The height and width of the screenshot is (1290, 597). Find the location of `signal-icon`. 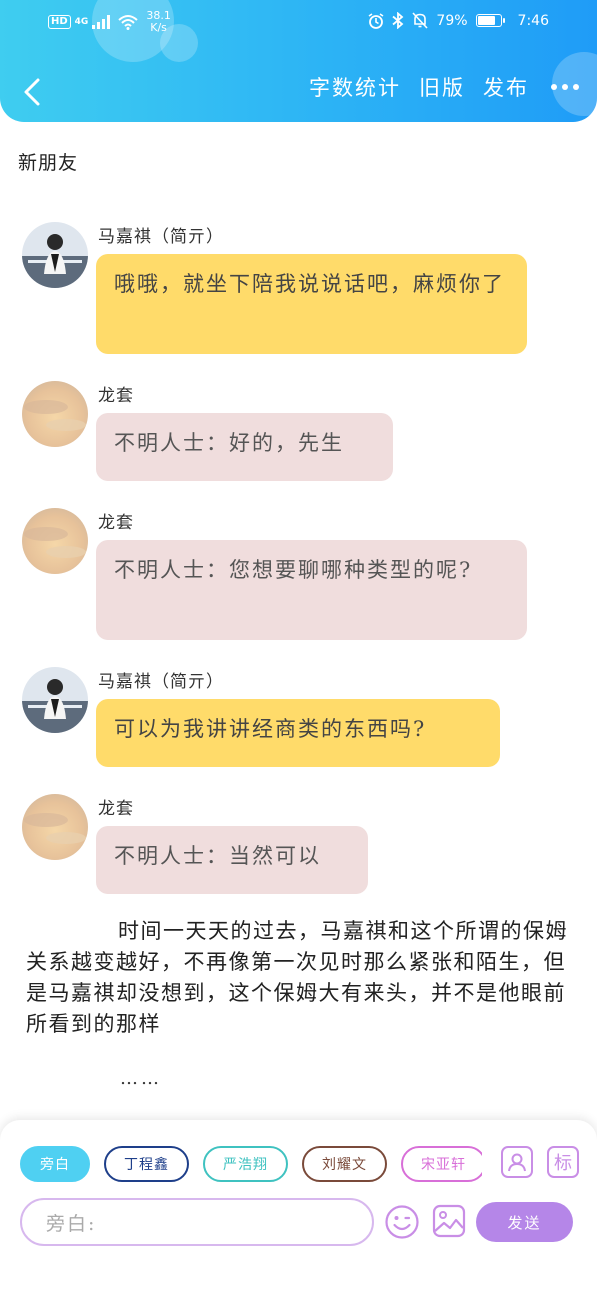

signal-icon is located at coordinates (101, 22).